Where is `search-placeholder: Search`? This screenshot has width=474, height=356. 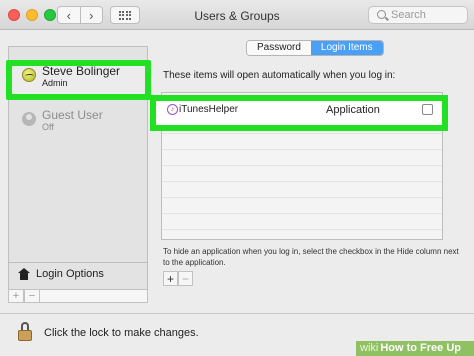
search-placeholder: Search is located at coordinates (408, 15).